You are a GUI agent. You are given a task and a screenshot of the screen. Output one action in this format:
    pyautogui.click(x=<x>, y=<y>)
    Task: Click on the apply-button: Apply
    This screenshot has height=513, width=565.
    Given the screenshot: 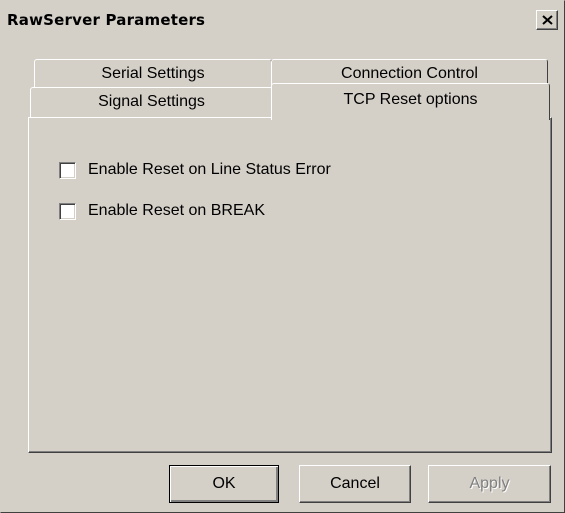 What is the action you would take?
    pyautogui.click(x=489, y=484)
    